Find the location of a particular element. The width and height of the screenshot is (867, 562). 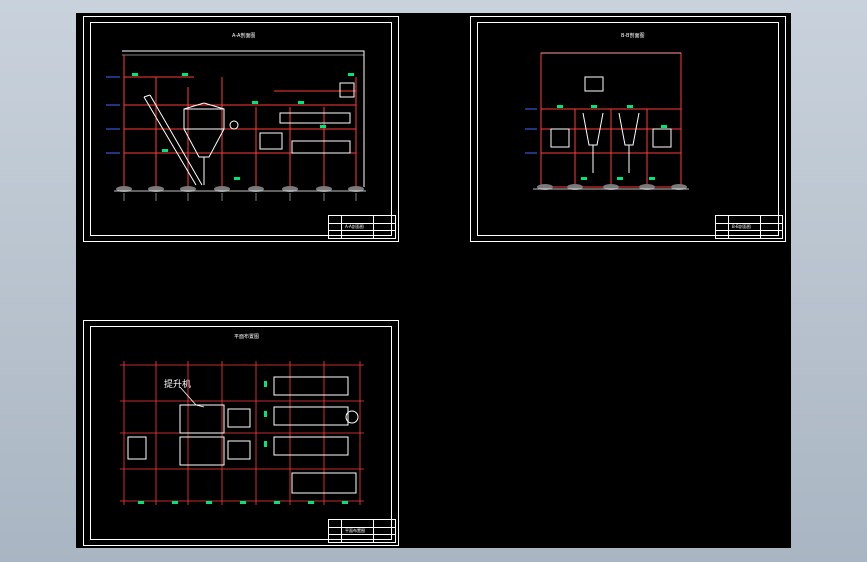

mixer-units is located at coordinates (189, 435).